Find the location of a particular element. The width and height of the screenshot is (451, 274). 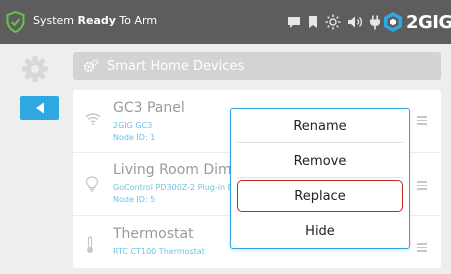

back-arrow-icon is located at coordinates (39, 108).